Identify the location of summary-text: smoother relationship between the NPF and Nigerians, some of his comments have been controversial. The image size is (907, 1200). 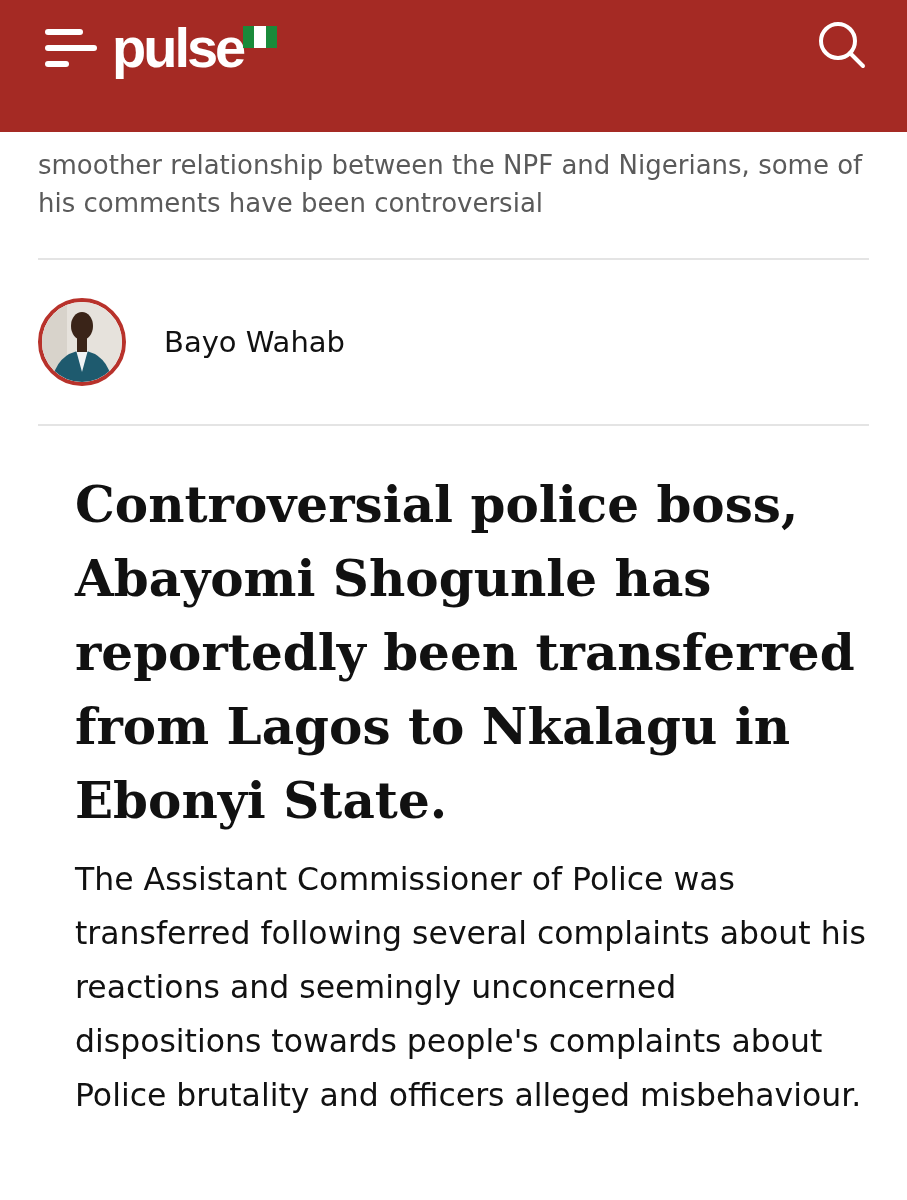
(451, 184).